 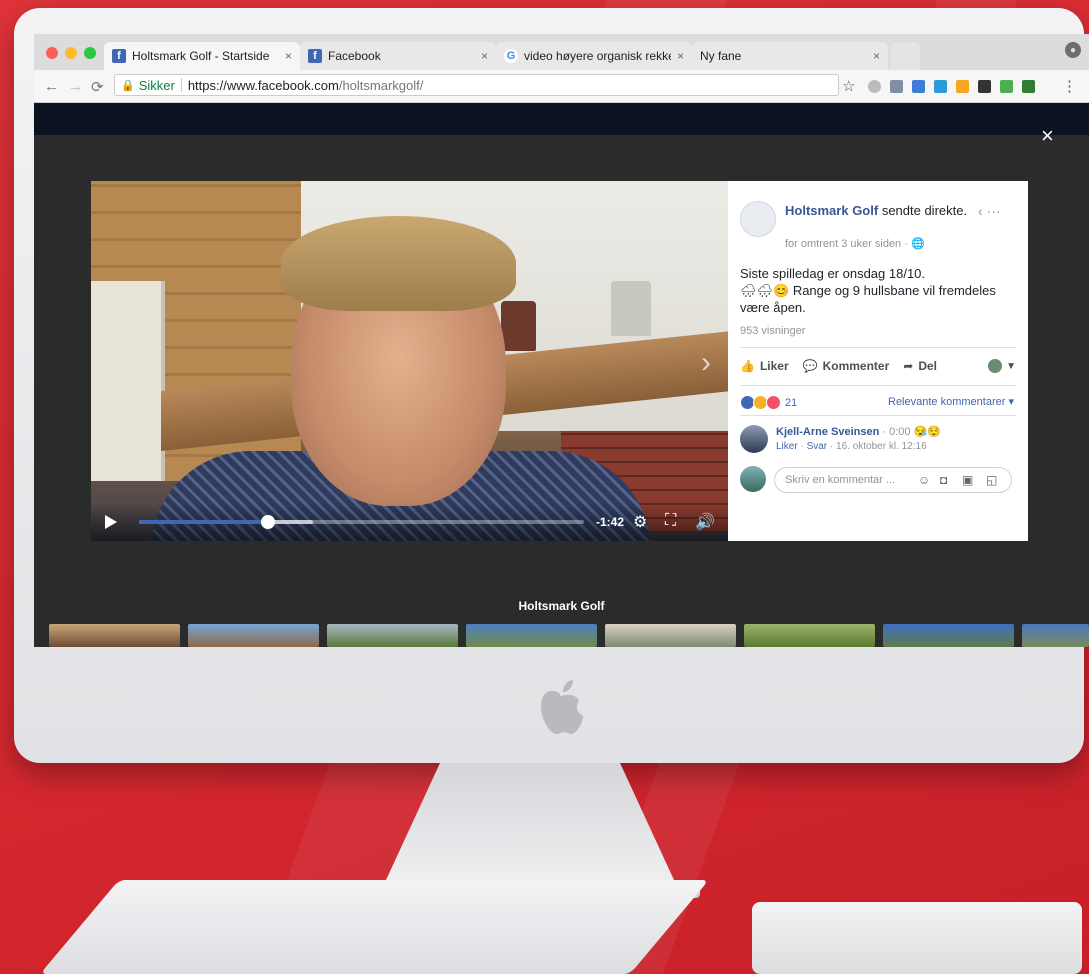 What do you see at coordinates (71, 53) in the screenshot?
I see `minimize-window-button` at bounding box center [71, 53].